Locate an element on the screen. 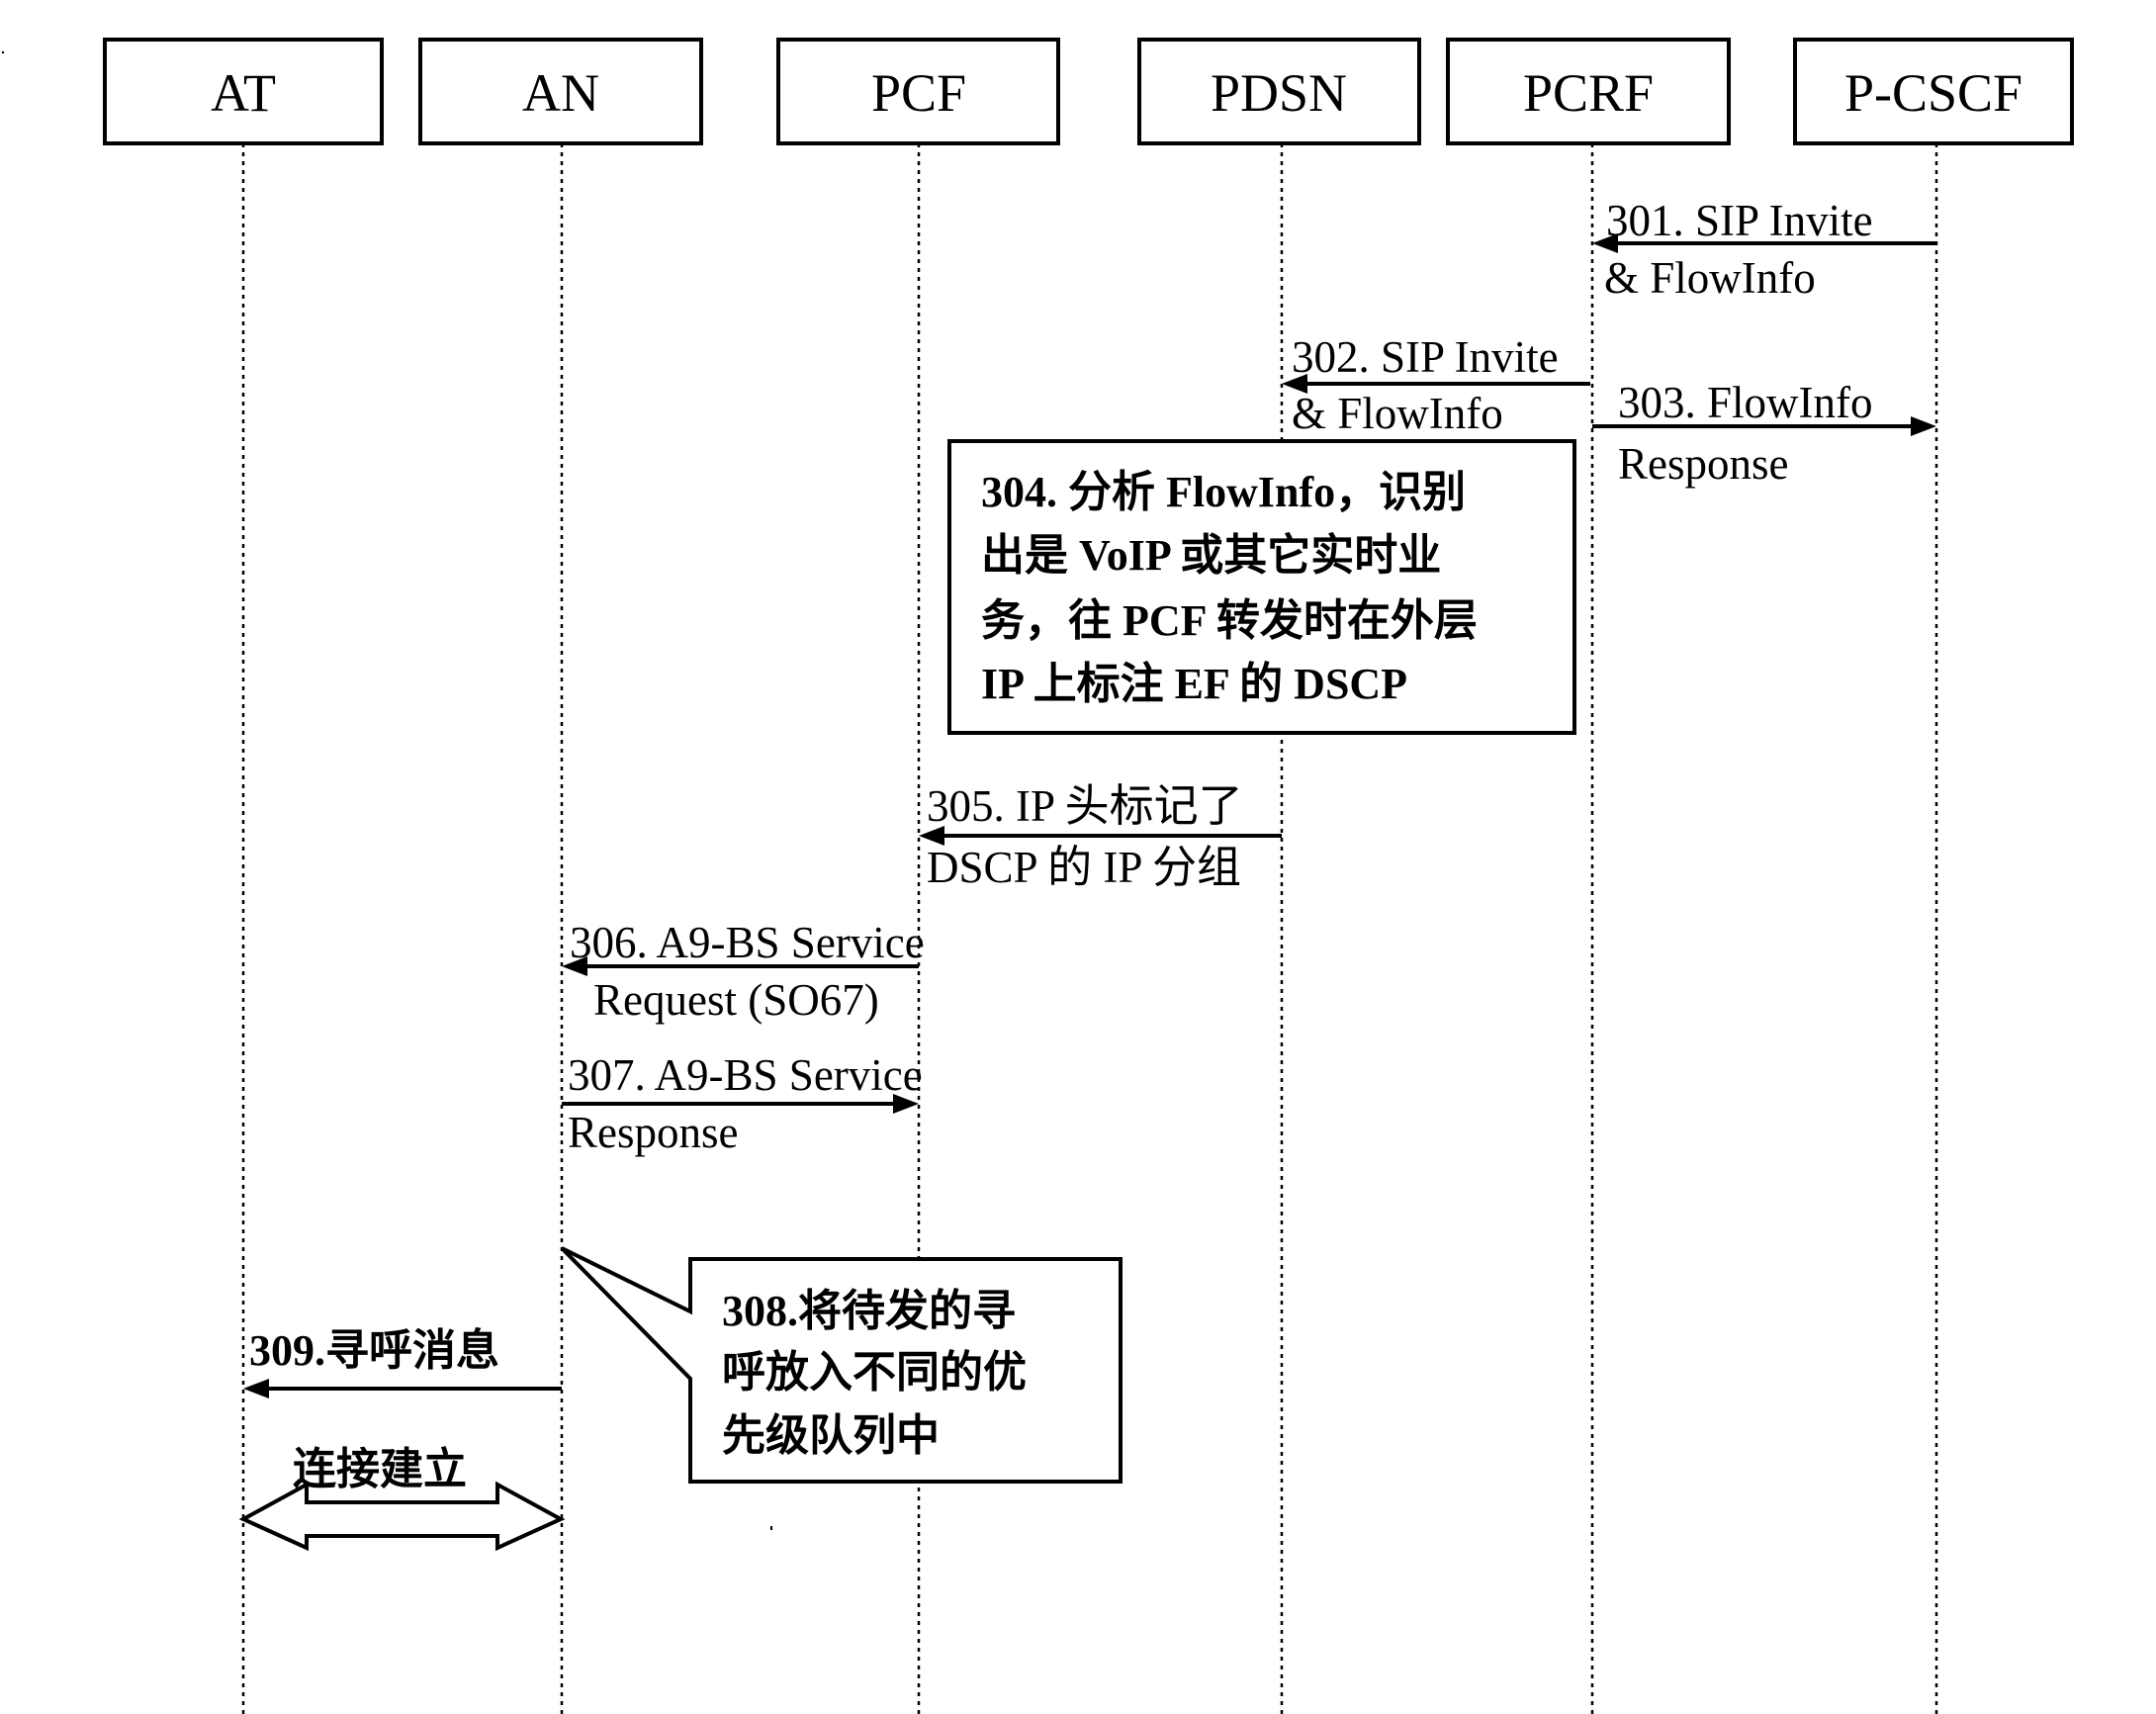 The image size is (2156, 1714). entity-label: AT is located at coordinates (243, 93).